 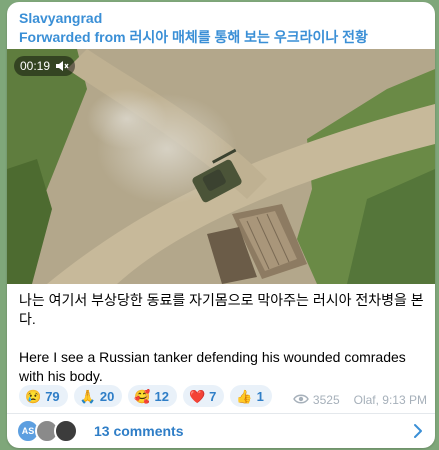 What do you see at coordinates (301, 400) in the screenshot?
I see `eye-icon` at bounding box center [301, 400].